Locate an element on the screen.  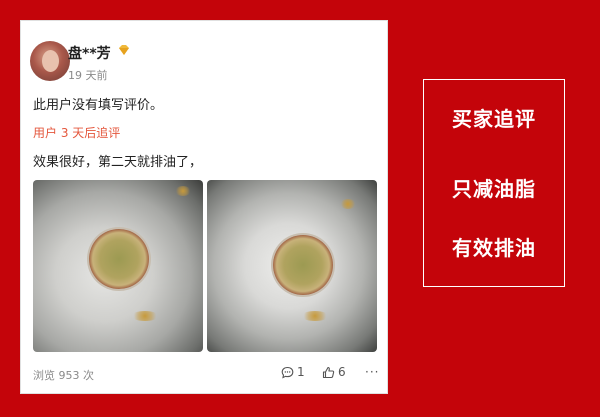
followup-text: 效果很好，第二天就排油了， is located at coordinates (118, 162).